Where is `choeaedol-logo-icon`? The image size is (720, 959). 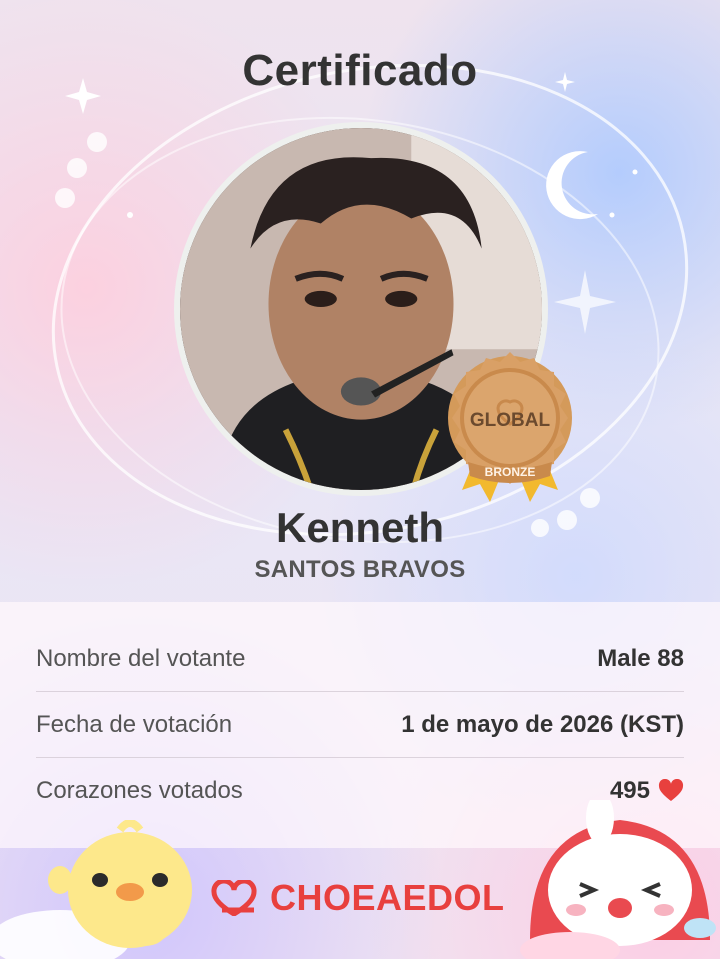
choeaedol-logo-icon is located at coordinates (234, 898).